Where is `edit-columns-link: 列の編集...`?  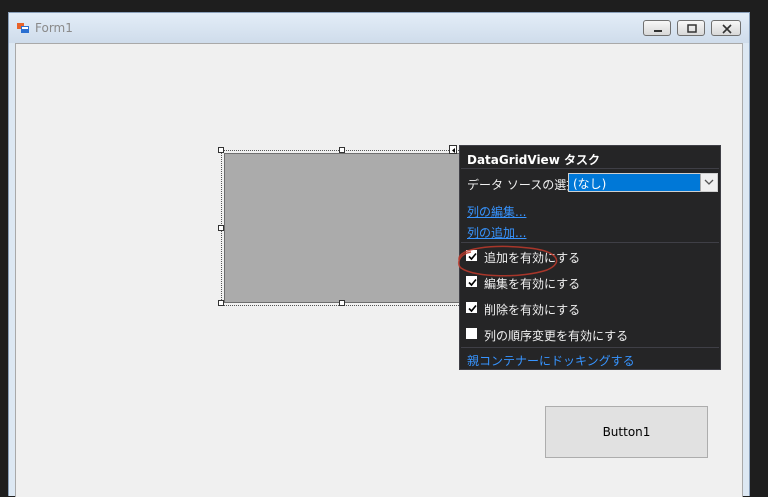 edit-columns-link: 列の編集... is located at coordinates (496, 211).